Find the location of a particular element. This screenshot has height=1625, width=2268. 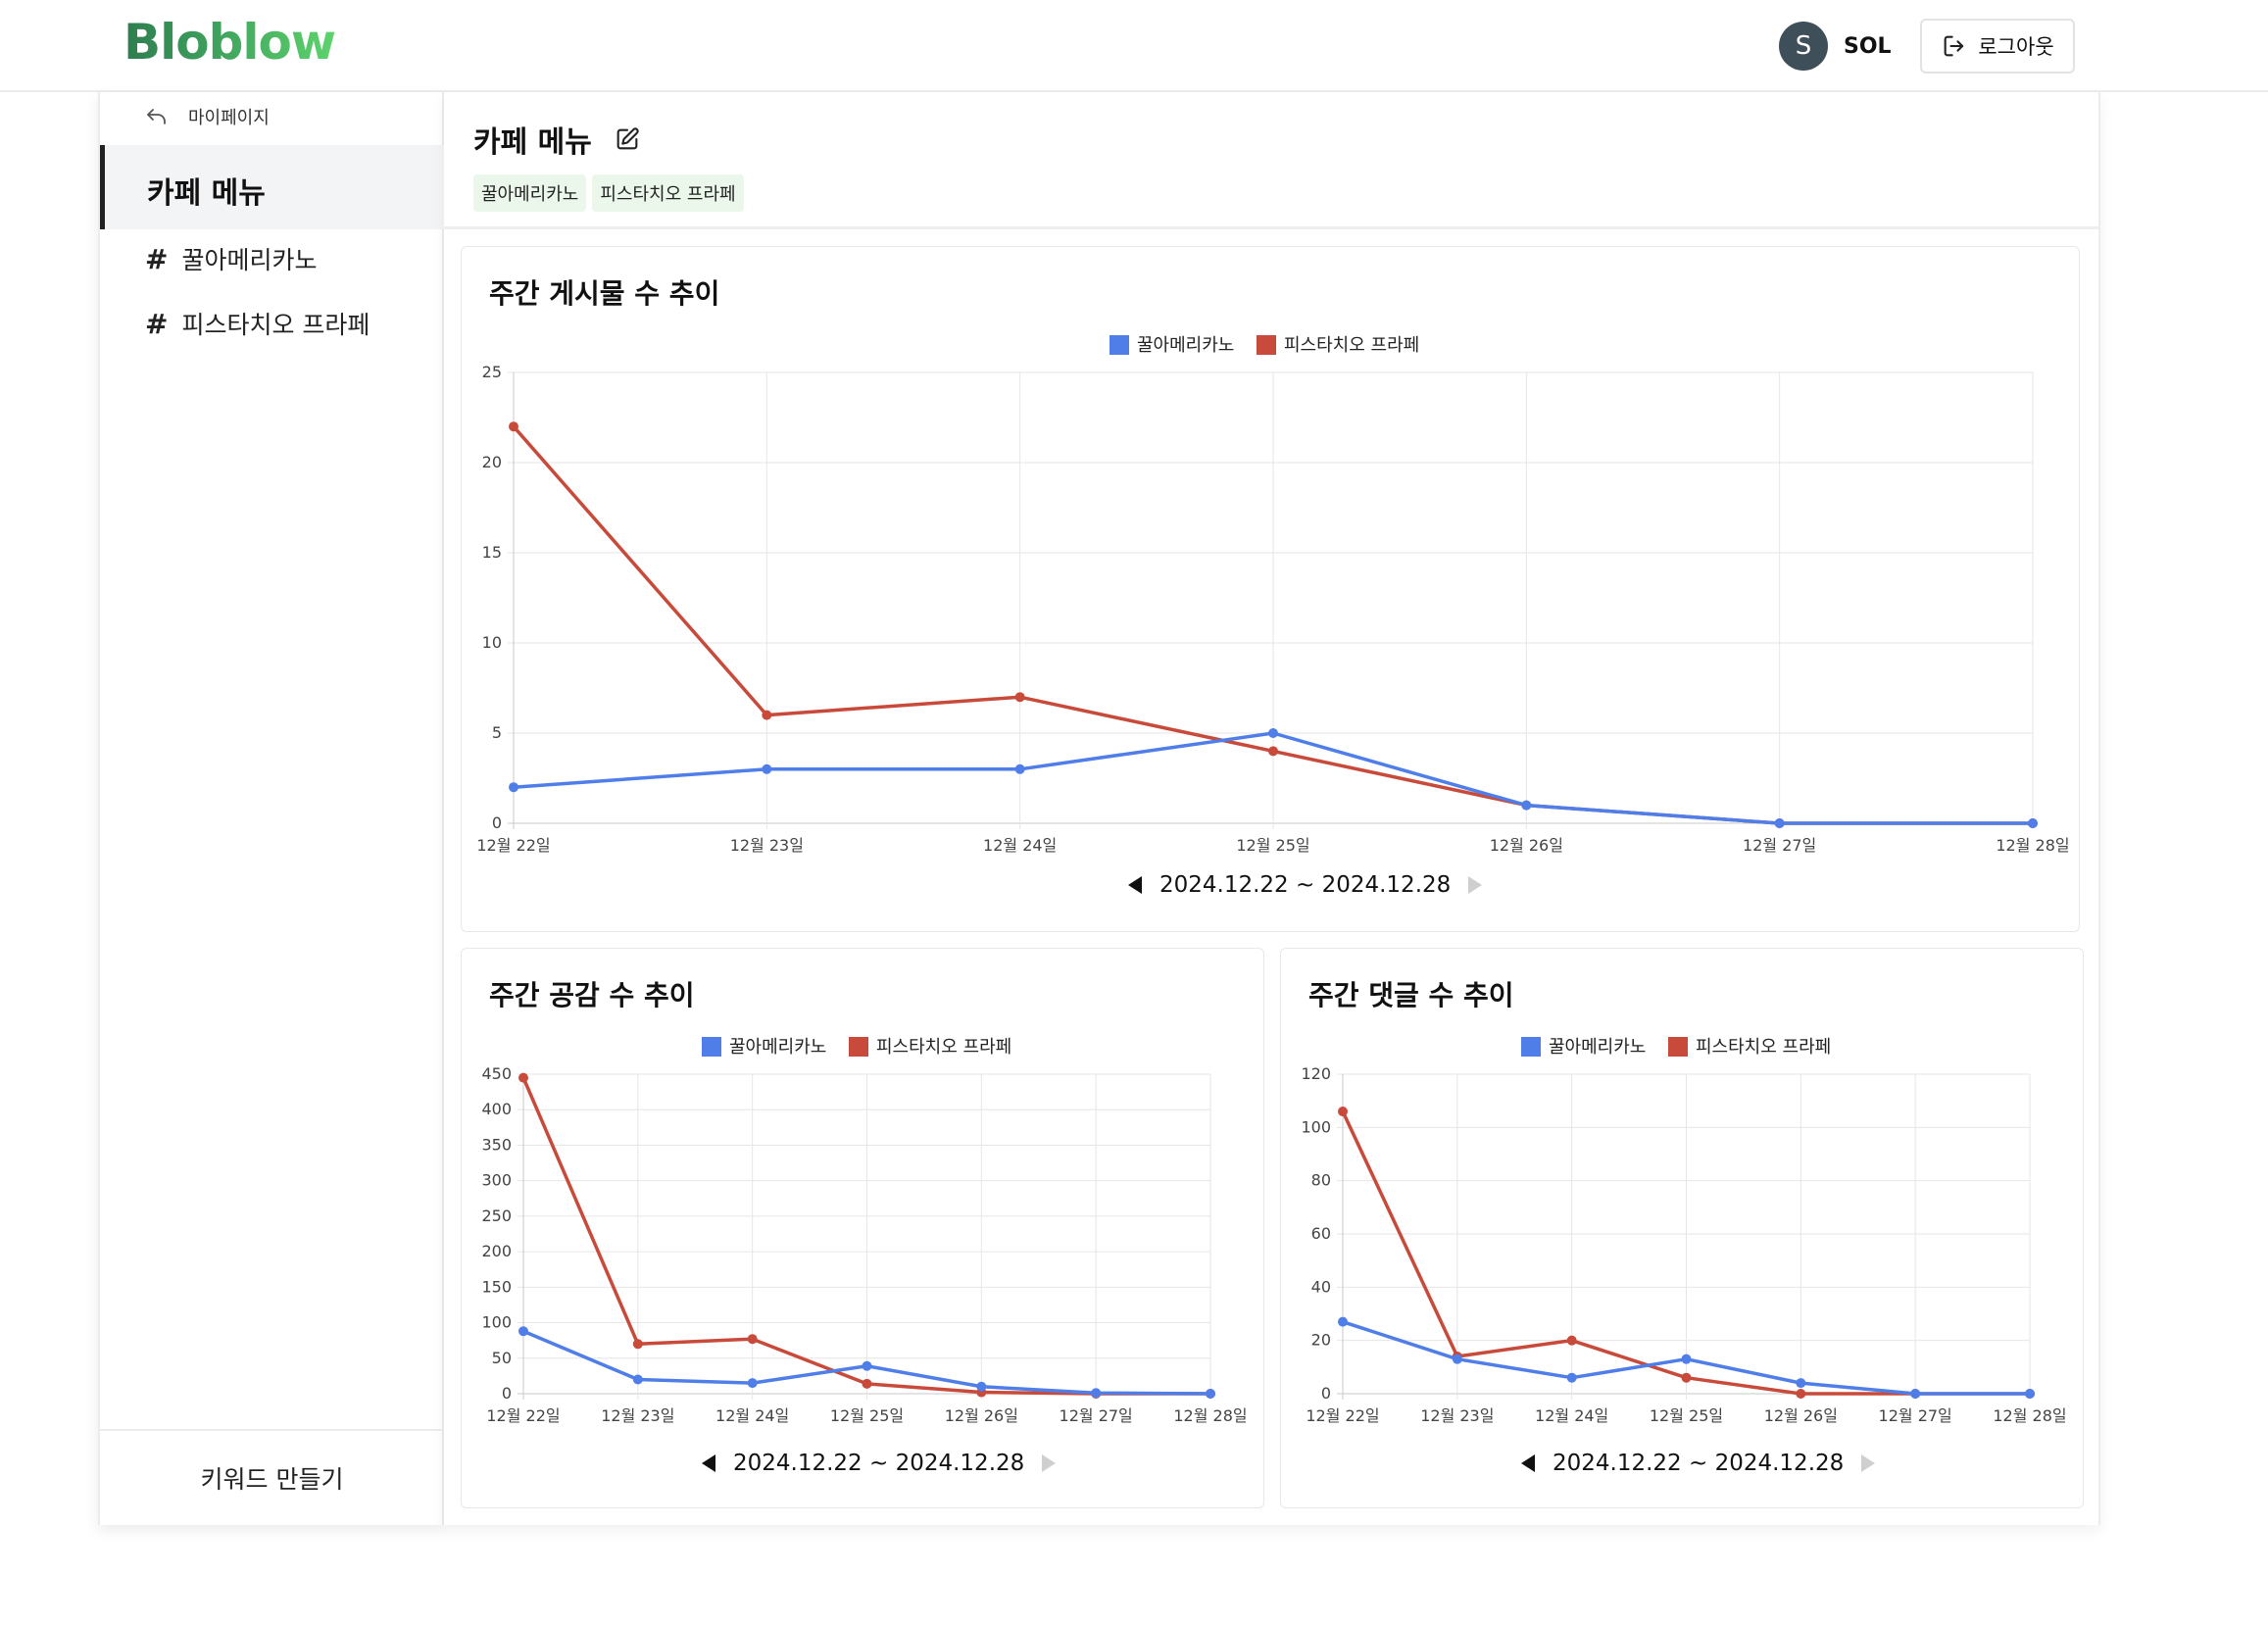

sidebar-item-honey-americano: # 꿀아메리카노 is located at coordinates (231, 258).